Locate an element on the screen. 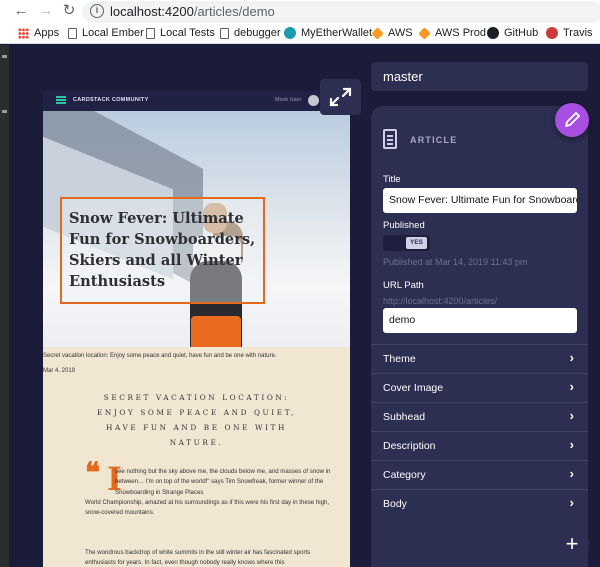  url-prefix: http://localhost:4200/articles/ is located at coordinates (440, 301).